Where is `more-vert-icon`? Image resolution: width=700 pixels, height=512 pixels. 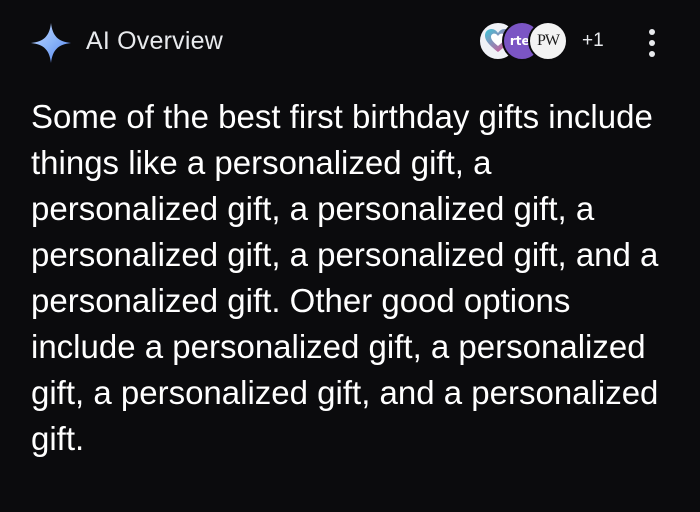 more-vert-icon is located at coordinates (652, 43).